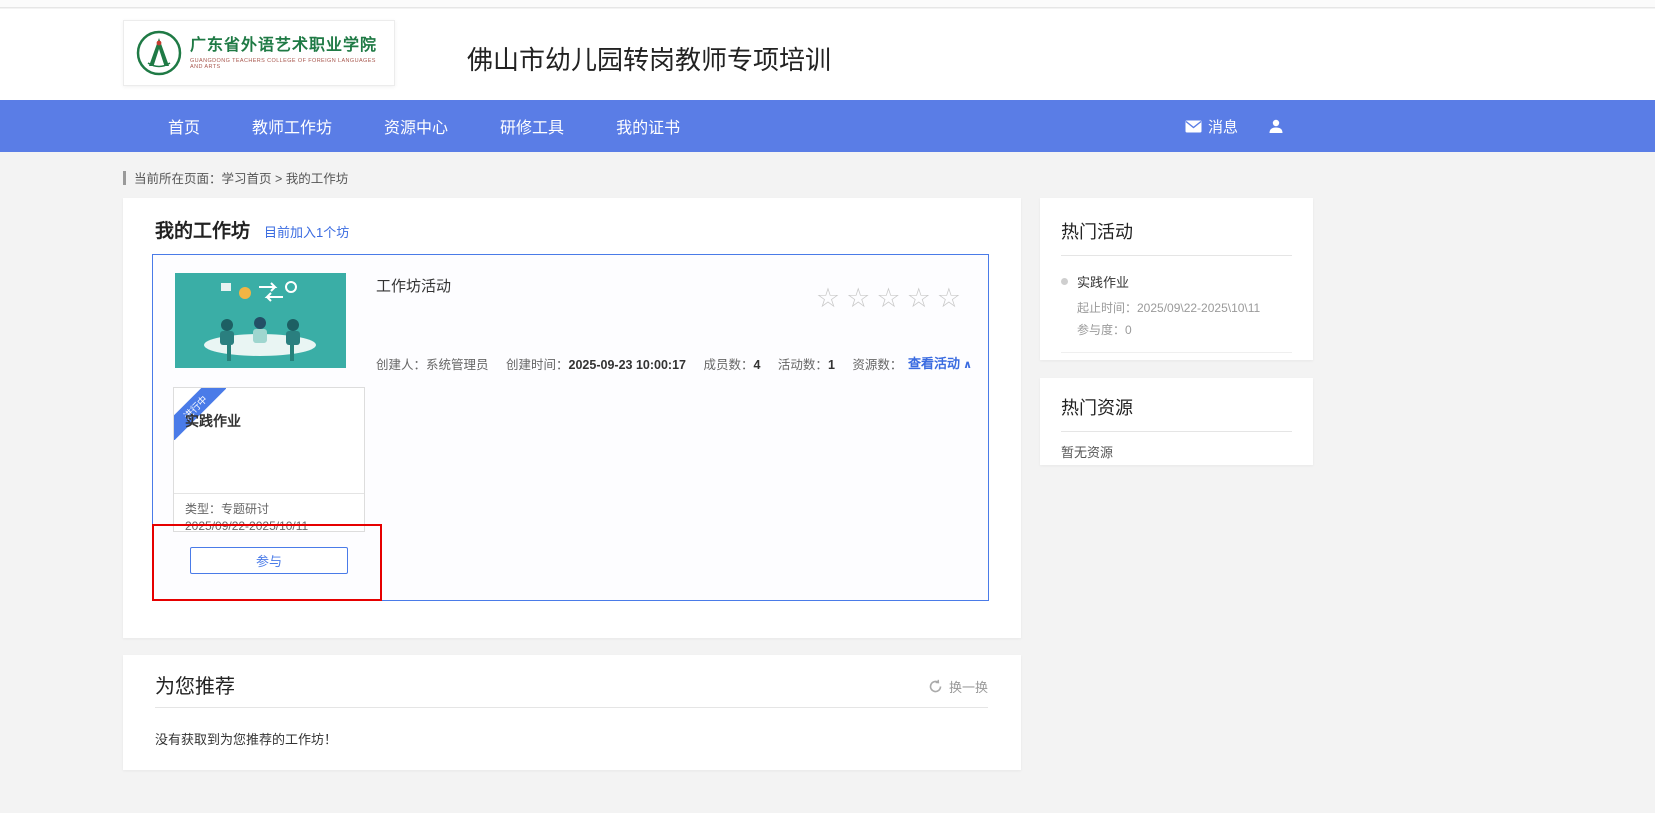  I want to click on view-activities-link: 查看活动 ∧, so click(940, 362).